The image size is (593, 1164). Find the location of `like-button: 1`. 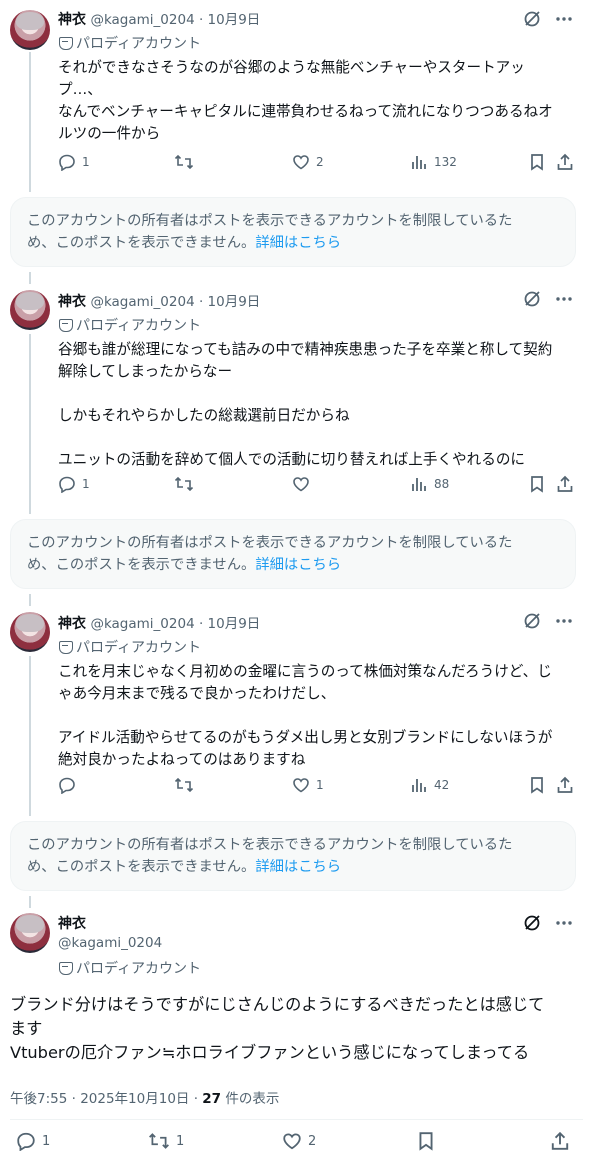

like-button: 1 is located at coordinates (308, 785).